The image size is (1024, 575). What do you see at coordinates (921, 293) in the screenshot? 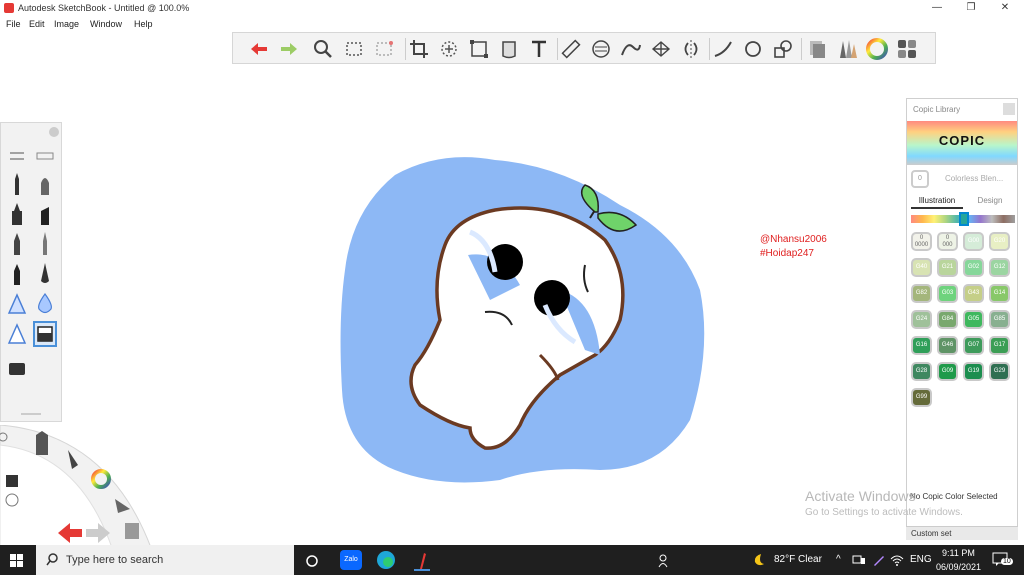
I see `copic-swatch: G82` at bounding box center [921, 293].